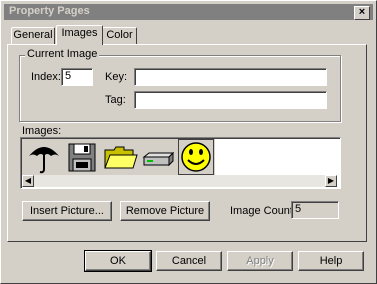 The image size is (377, 284). I want to click on close-icon: ×, so click(362, 12).